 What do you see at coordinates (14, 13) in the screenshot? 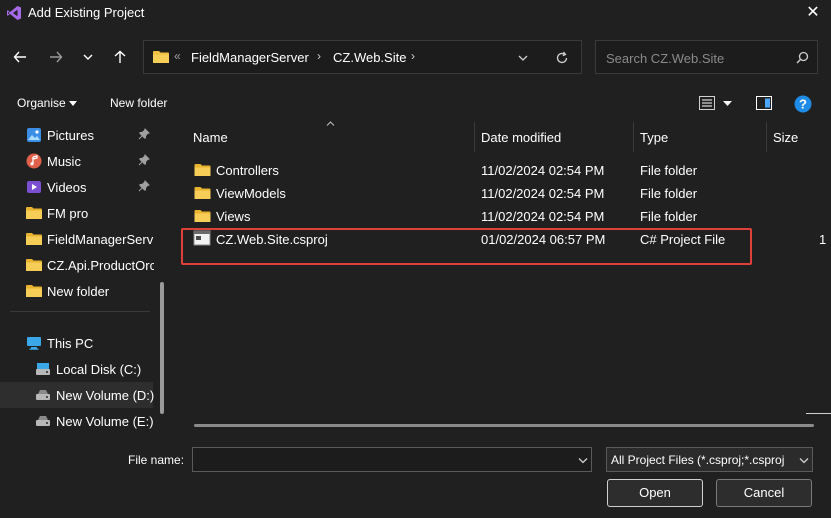
I see `visual-studio-icon` at bounding box center [14, 13].